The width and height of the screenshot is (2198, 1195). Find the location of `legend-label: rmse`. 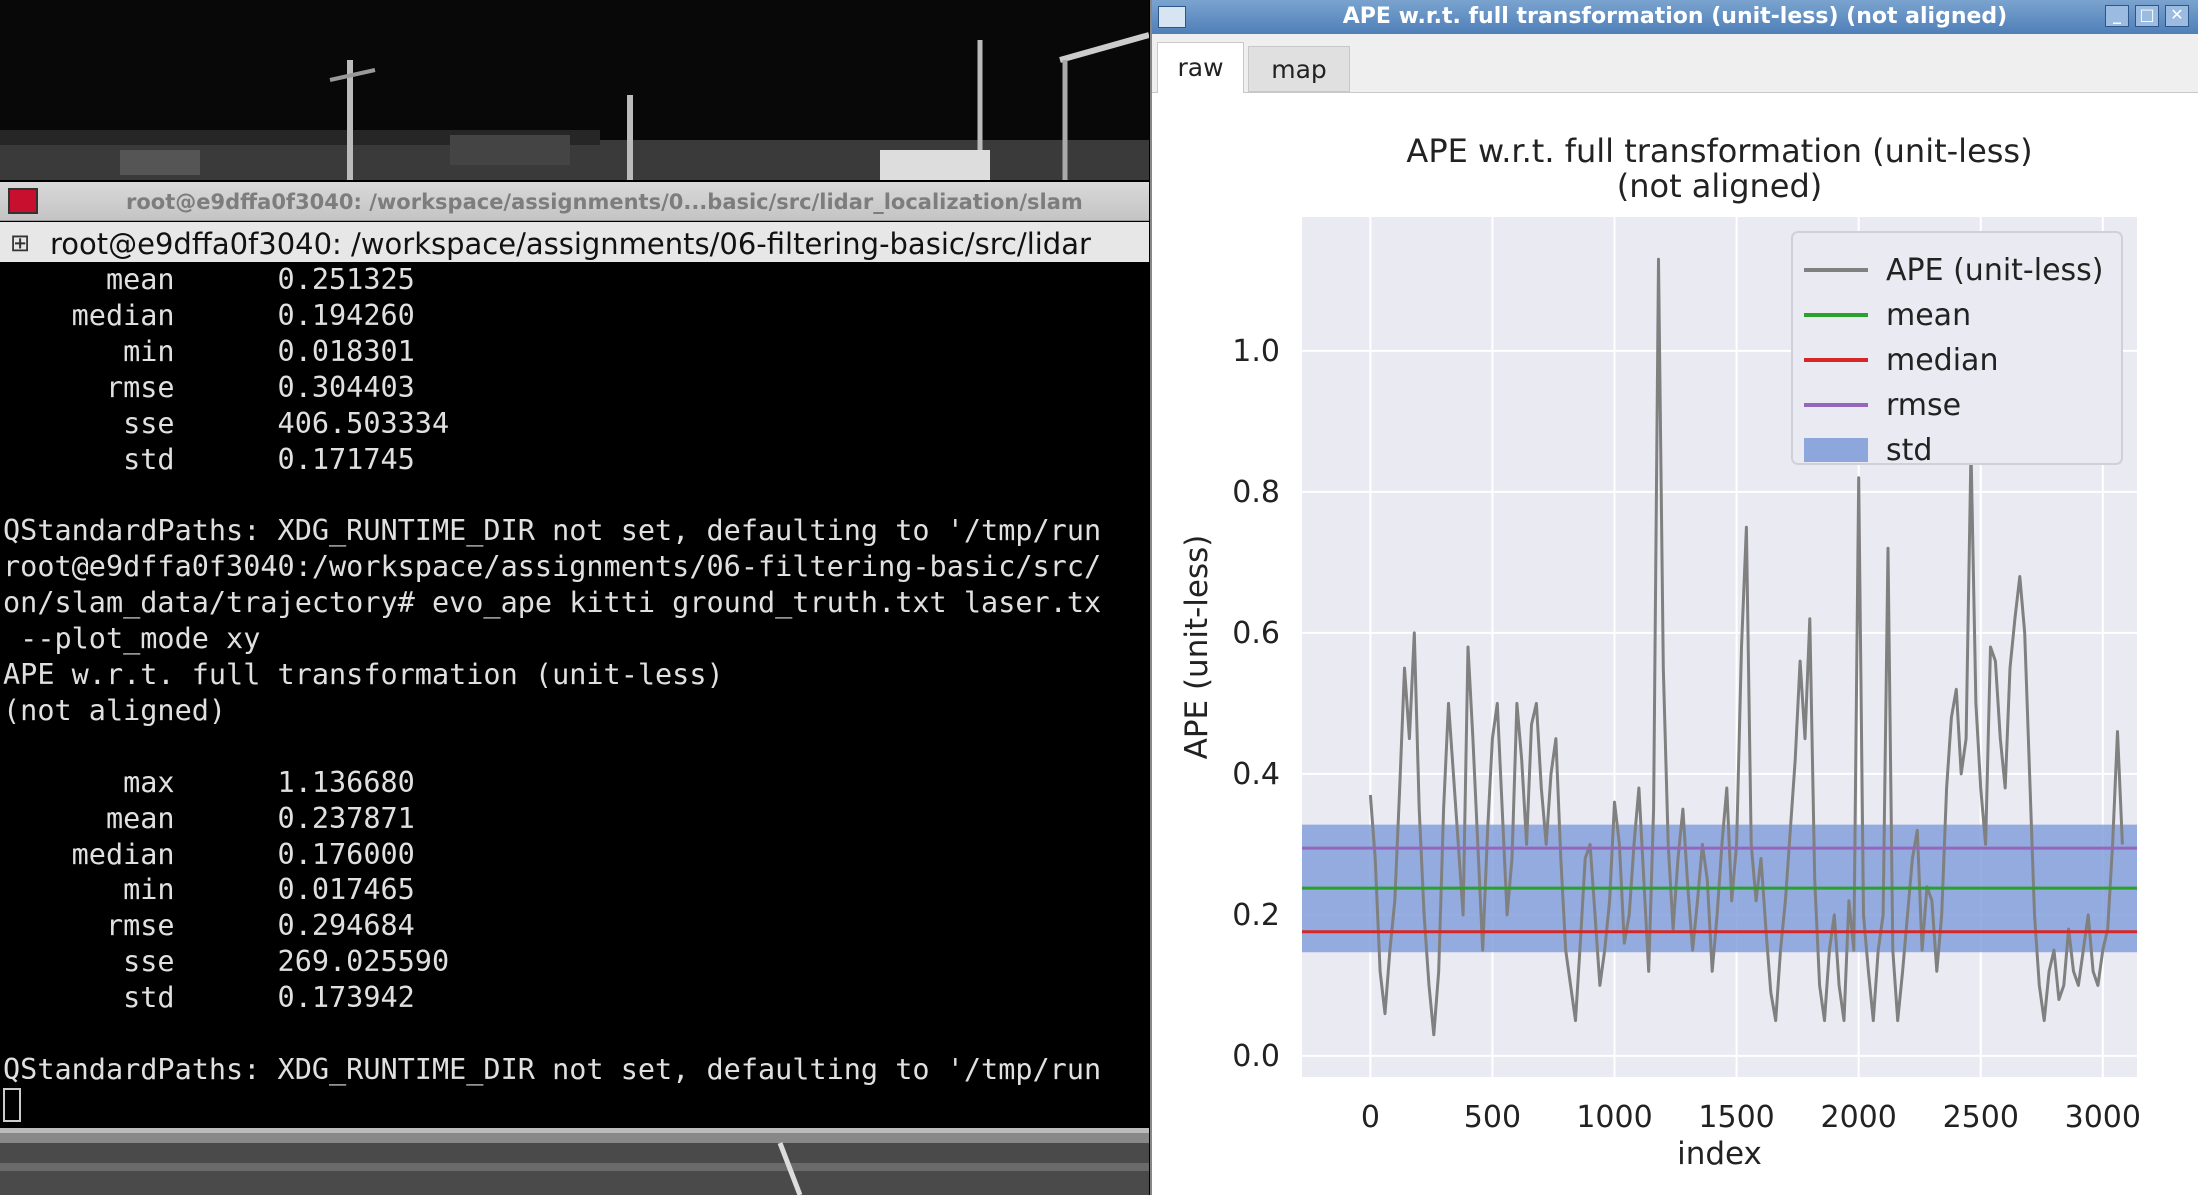

legend-label: rmse is located at coordinates (1923, 405).